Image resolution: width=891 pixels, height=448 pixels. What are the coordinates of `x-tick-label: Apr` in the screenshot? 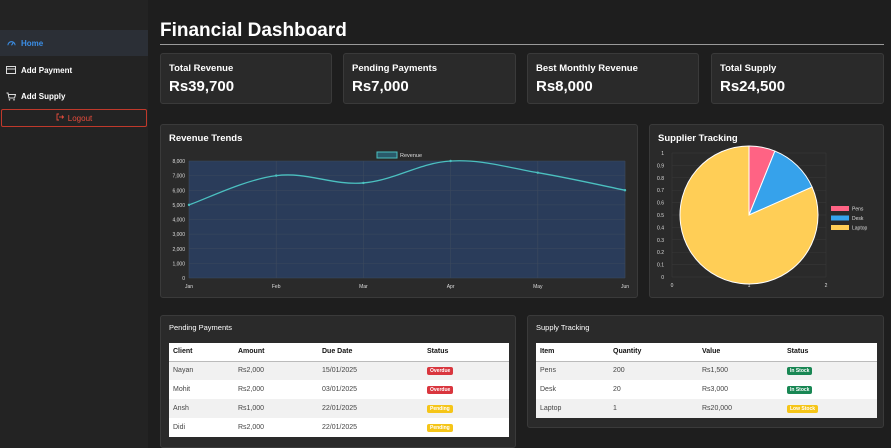 It's located at (451, 287).